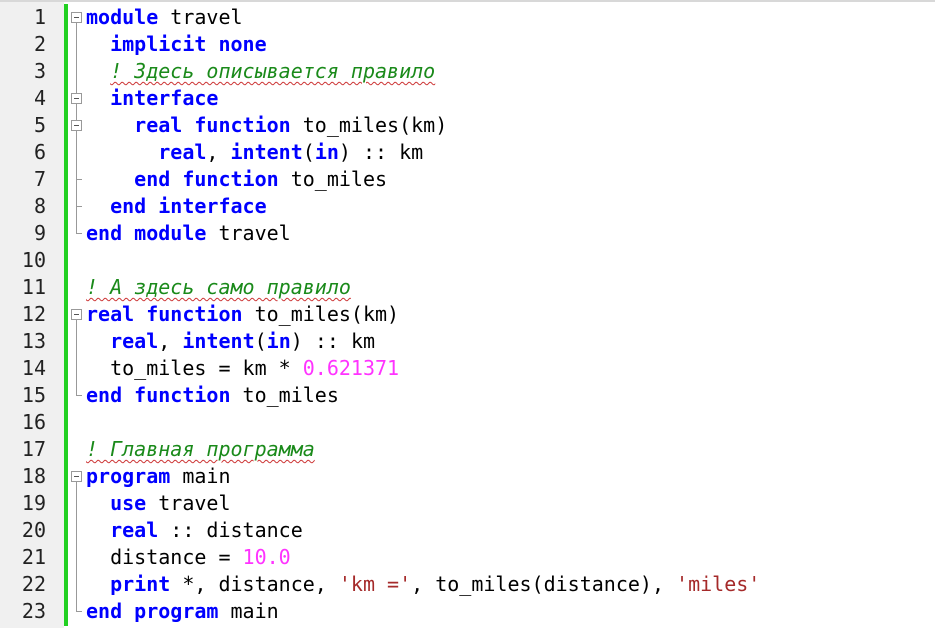 The height and width of the screenshot is (628, 935). I want to click on code-line: 3 ! Здесь описывается правило, so click(467, 71).